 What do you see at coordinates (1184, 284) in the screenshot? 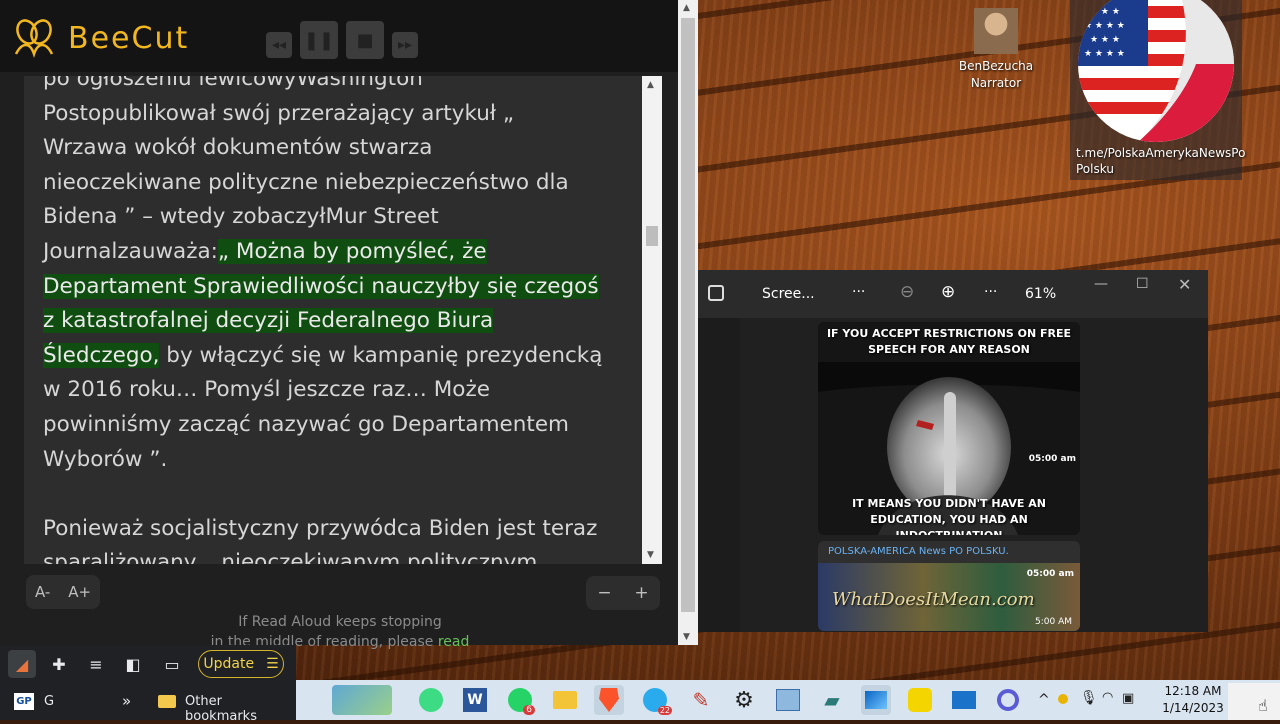
I see `close-button: ✕` at bounding box center [1184, 284].